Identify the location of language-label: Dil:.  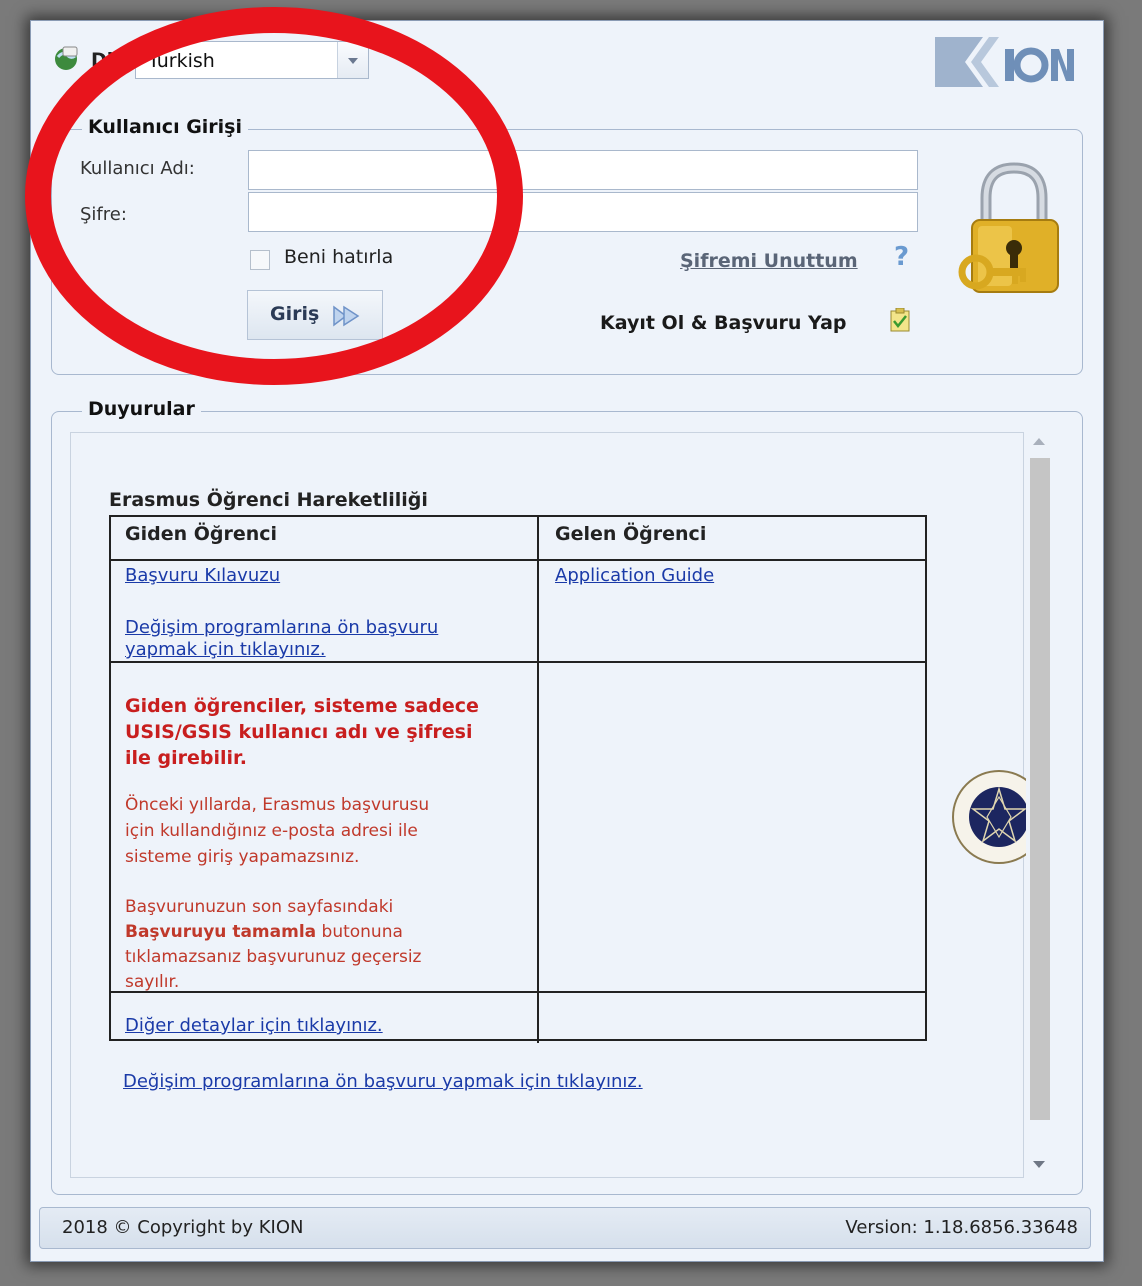
(109, 60).